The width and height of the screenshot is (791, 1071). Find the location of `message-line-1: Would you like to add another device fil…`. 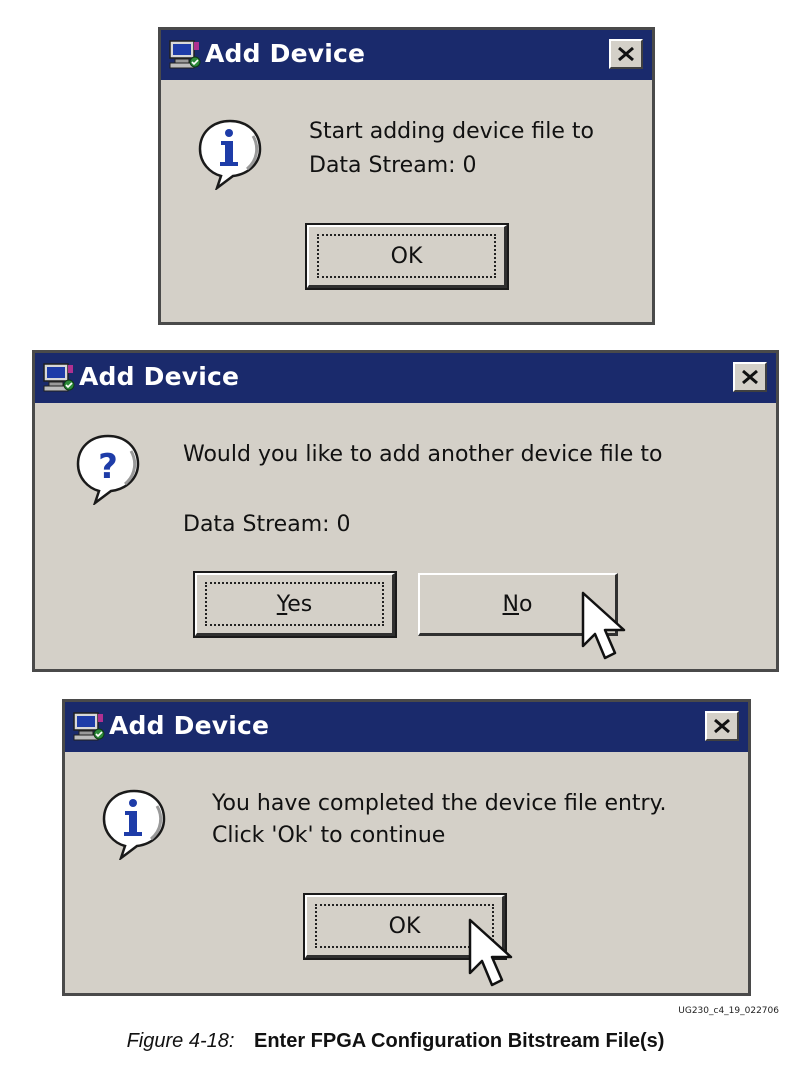

message-line-1: Would you like to add another device fil… is located at coordinates (423, 454).